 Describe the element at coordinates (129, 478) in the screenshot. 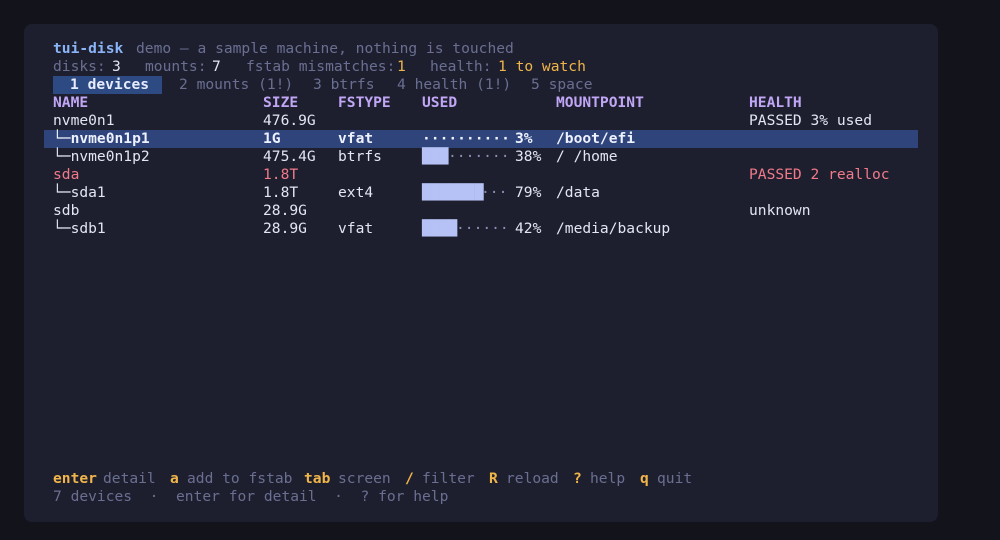

I see `key-enter-desc: detail` at that location.